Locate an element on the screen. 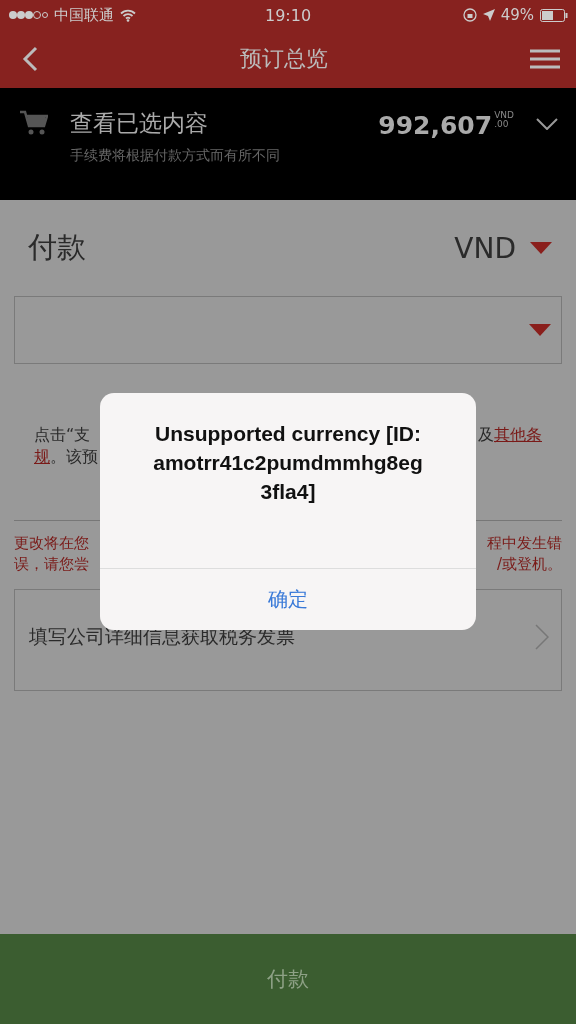 The width and height of the screenshot is (576, 1024). battery-percent: 49% is located at coordinates (517, 15).